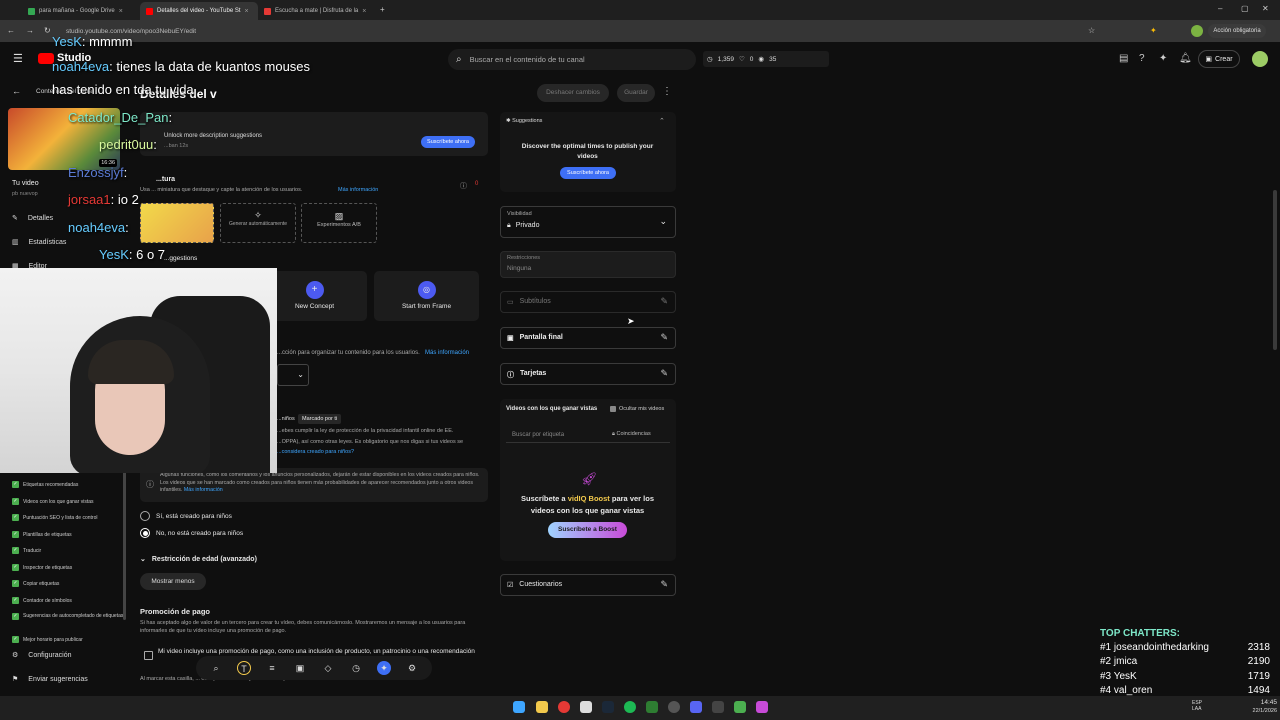  Describe the element at coordinates (588, 338) in the screenshot. I see `end-screen-row: ▣ Pantalla final ✎` at that location.